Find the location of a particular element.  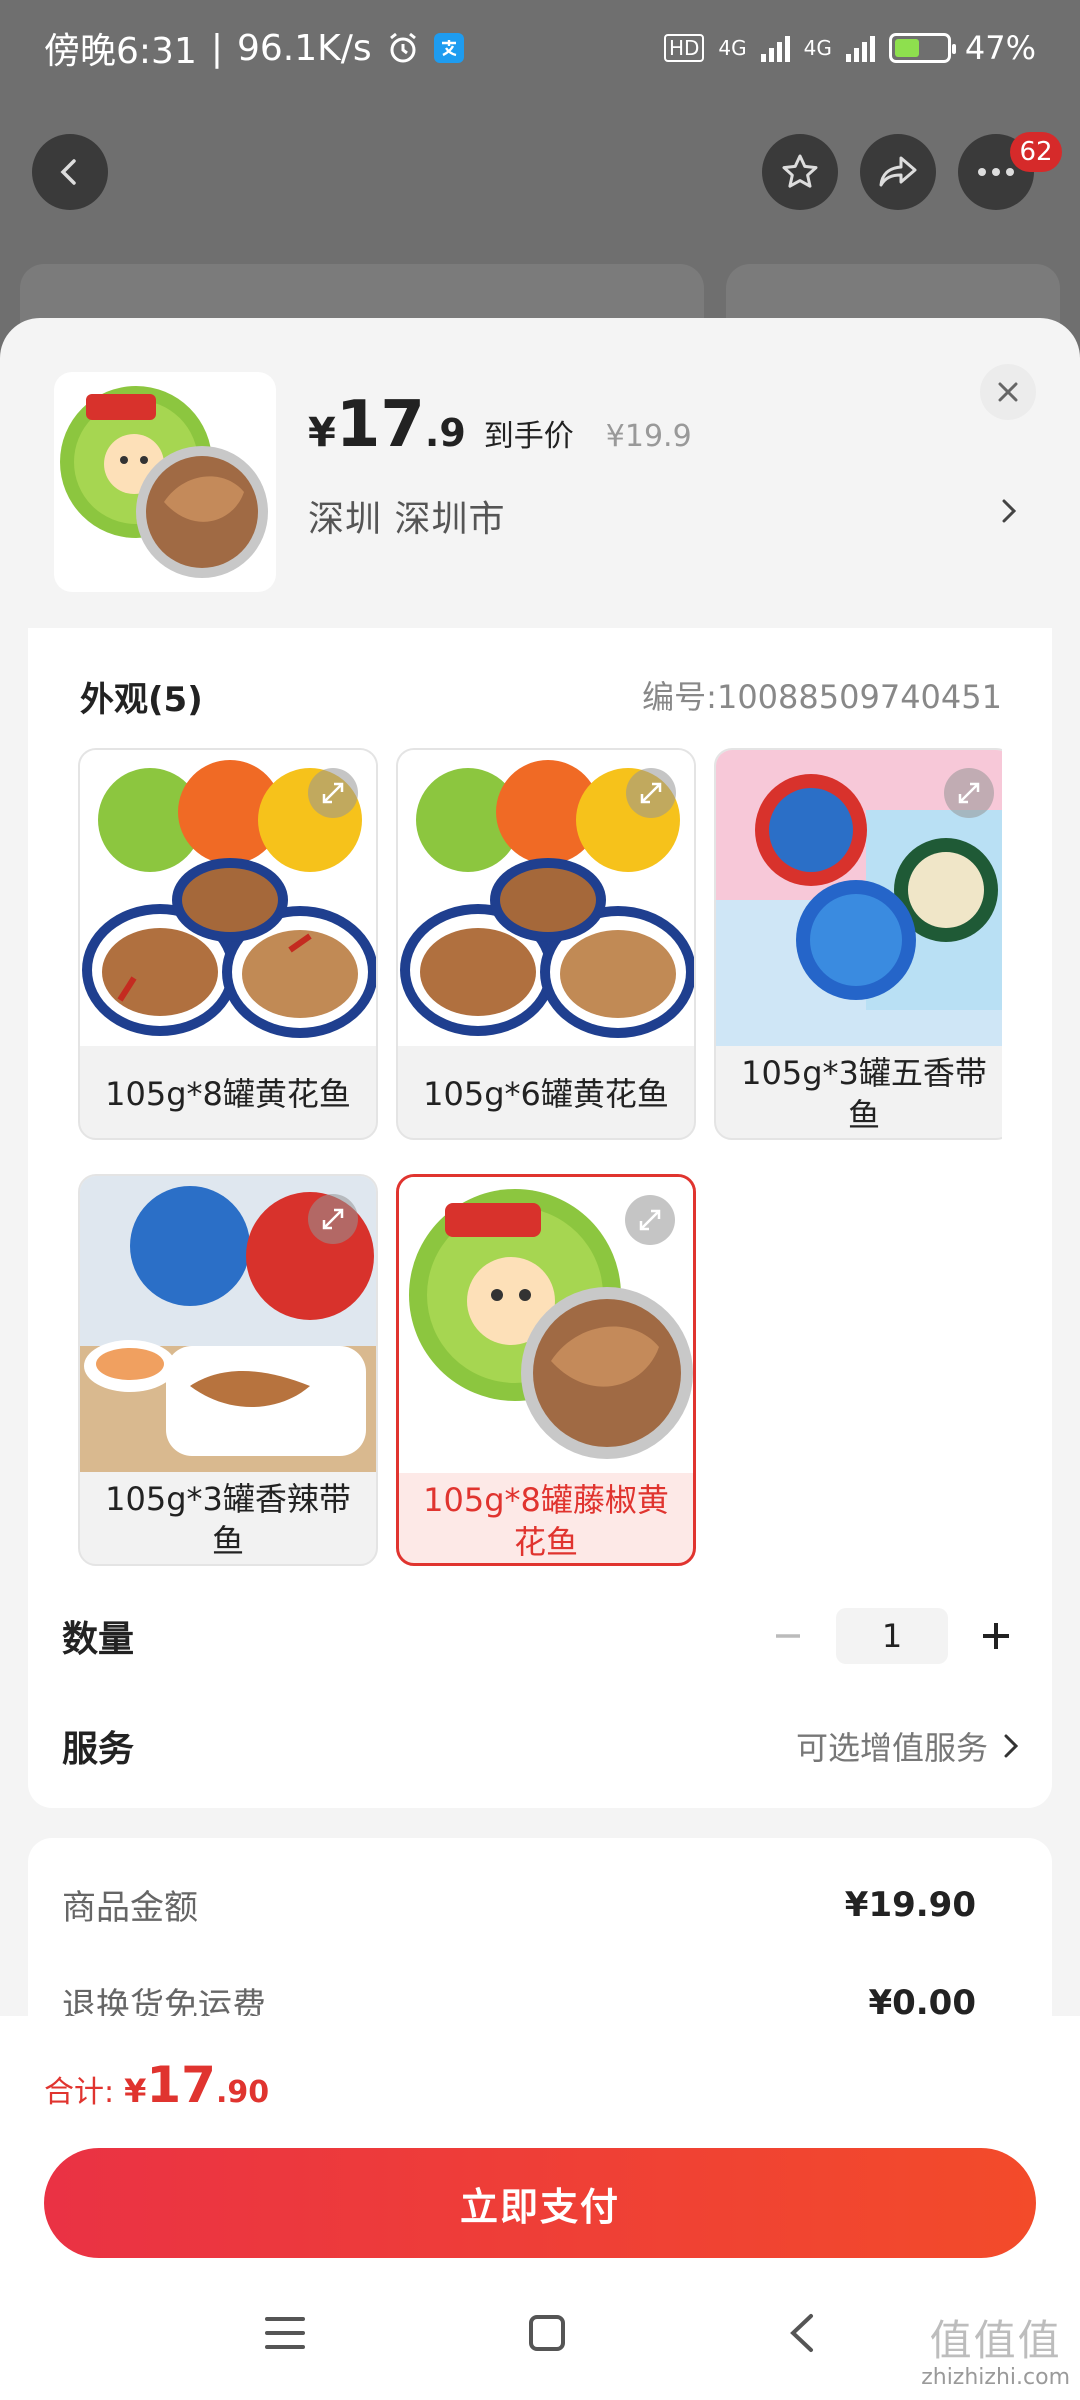

fish-can-image is located at coordinates (164, 482).